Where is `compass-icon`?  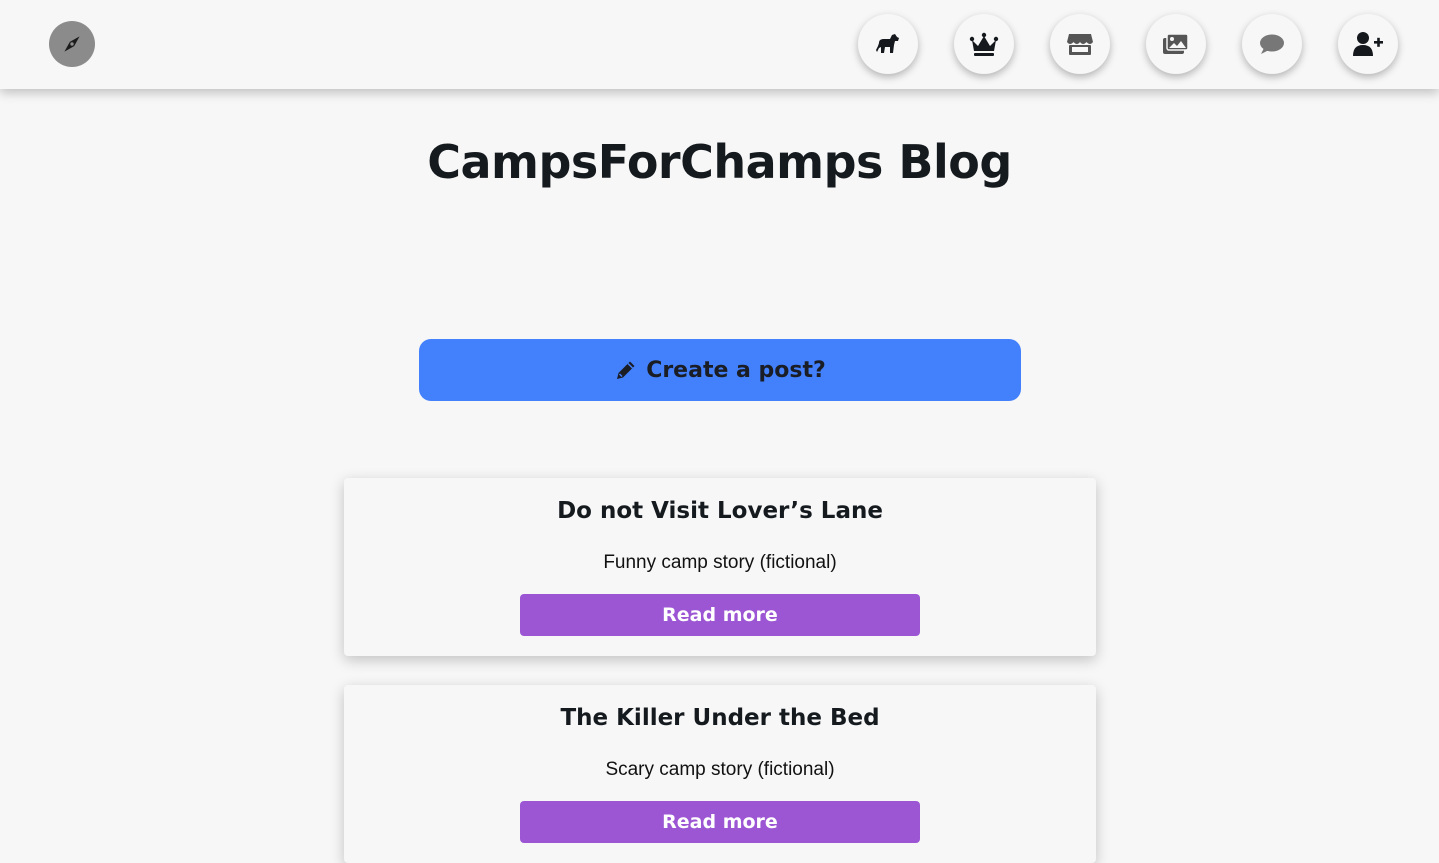
compass-icon is located at coordinates (72, 44).